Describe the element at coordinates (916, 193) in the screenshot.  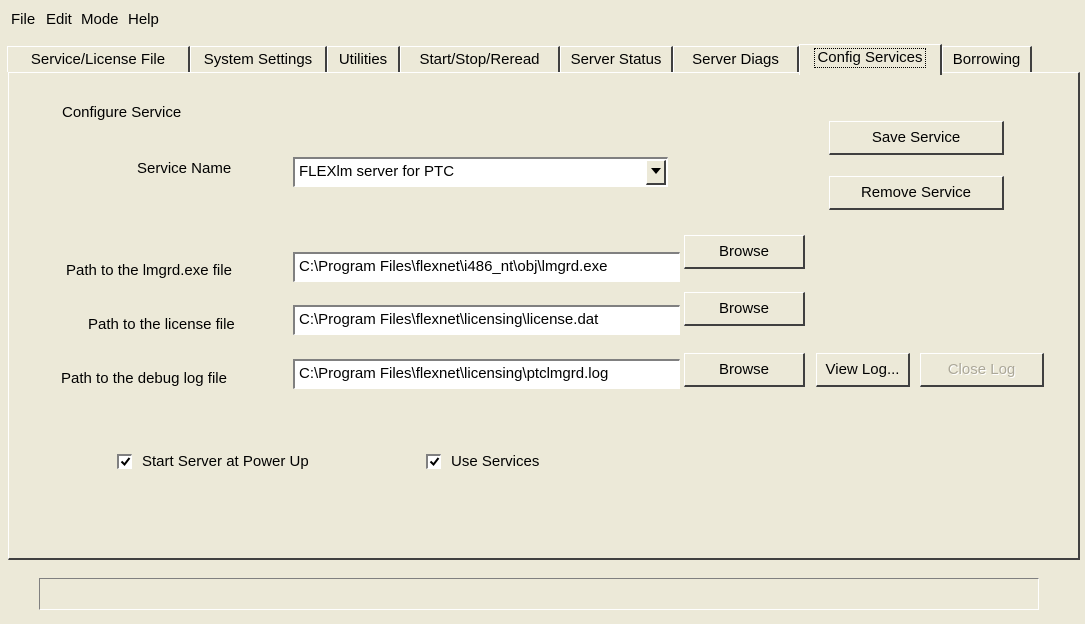
I see `remove-service-button: Remove Service` at that location.